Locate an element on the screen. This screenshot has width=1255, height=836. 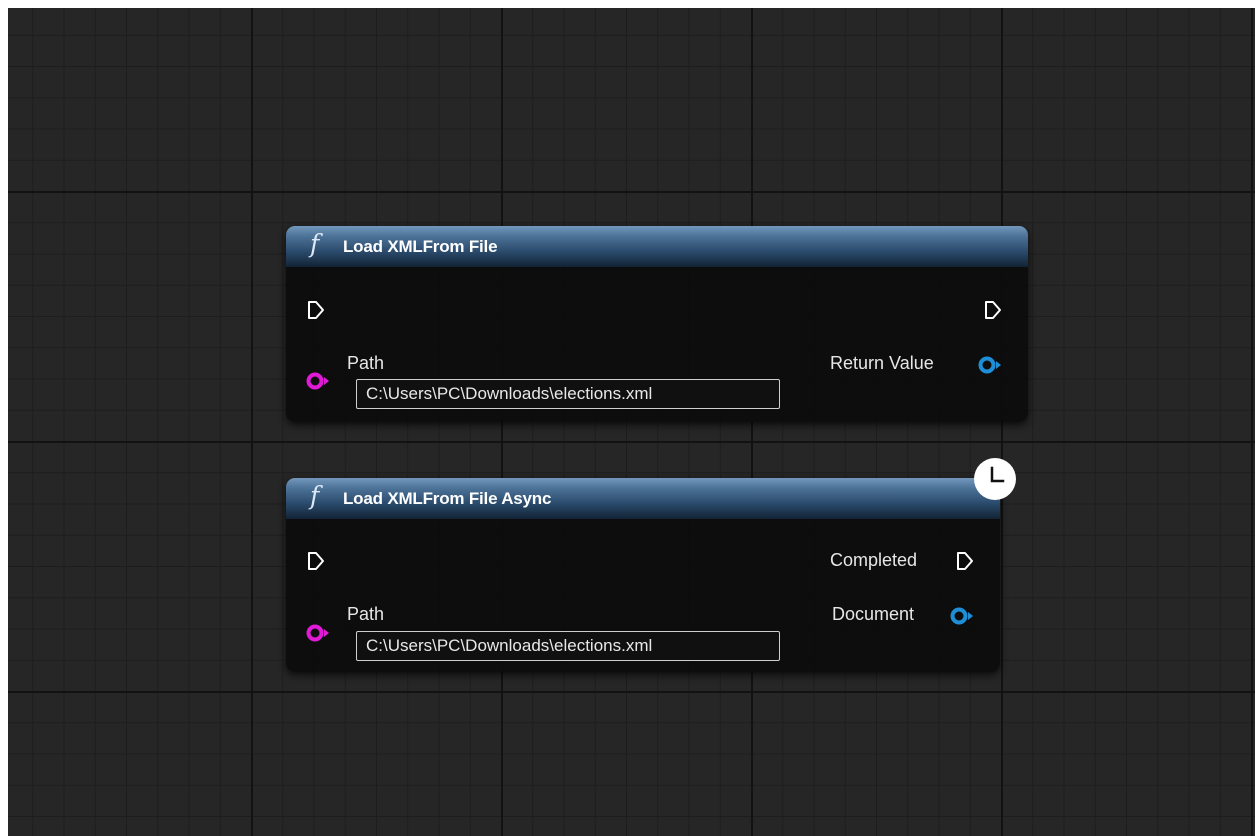
document-pin is located at coordinates (962, 616).